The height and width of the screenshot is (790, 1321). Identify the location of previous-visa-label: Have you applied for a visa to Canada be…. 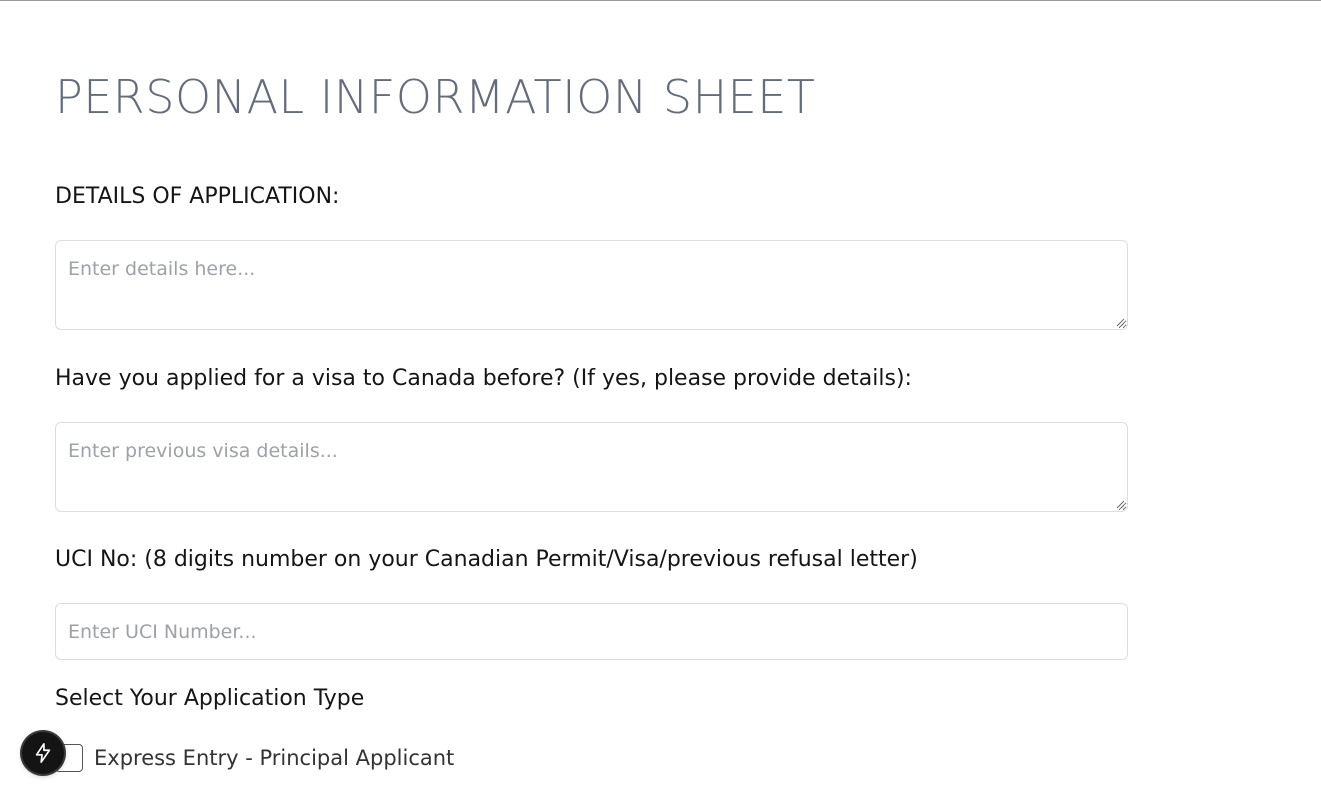
(483, 378).